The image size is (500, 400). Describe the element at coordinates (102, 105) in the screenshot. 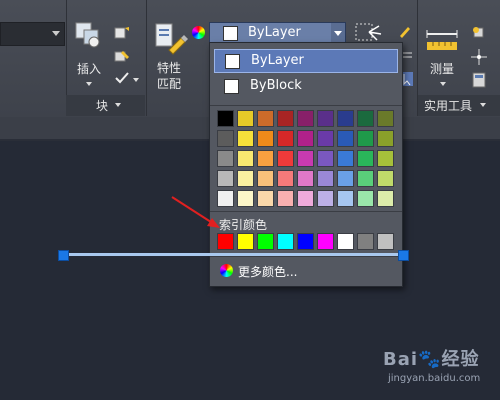

I see `block-panel-label: 块` at that location.